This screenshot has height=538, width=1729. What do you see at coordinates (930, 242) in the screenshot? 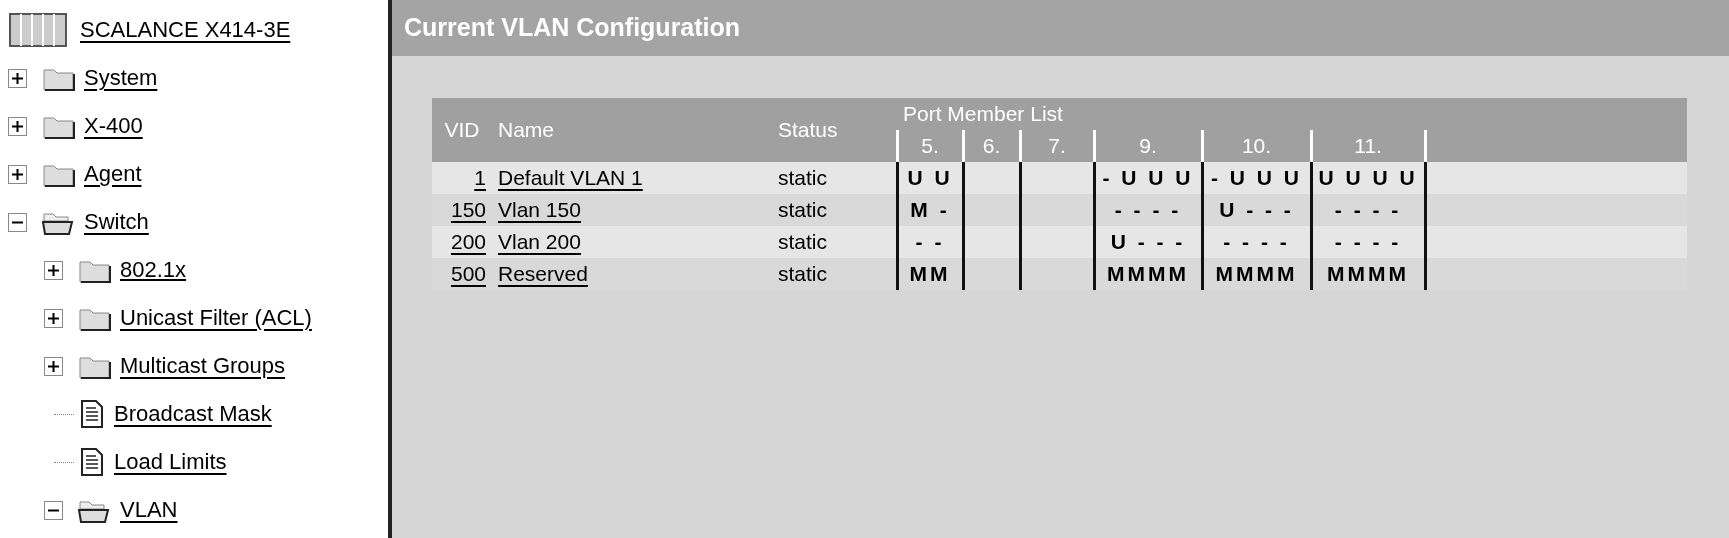
I see `port-membership: - -` at bounding box center [930, 242].